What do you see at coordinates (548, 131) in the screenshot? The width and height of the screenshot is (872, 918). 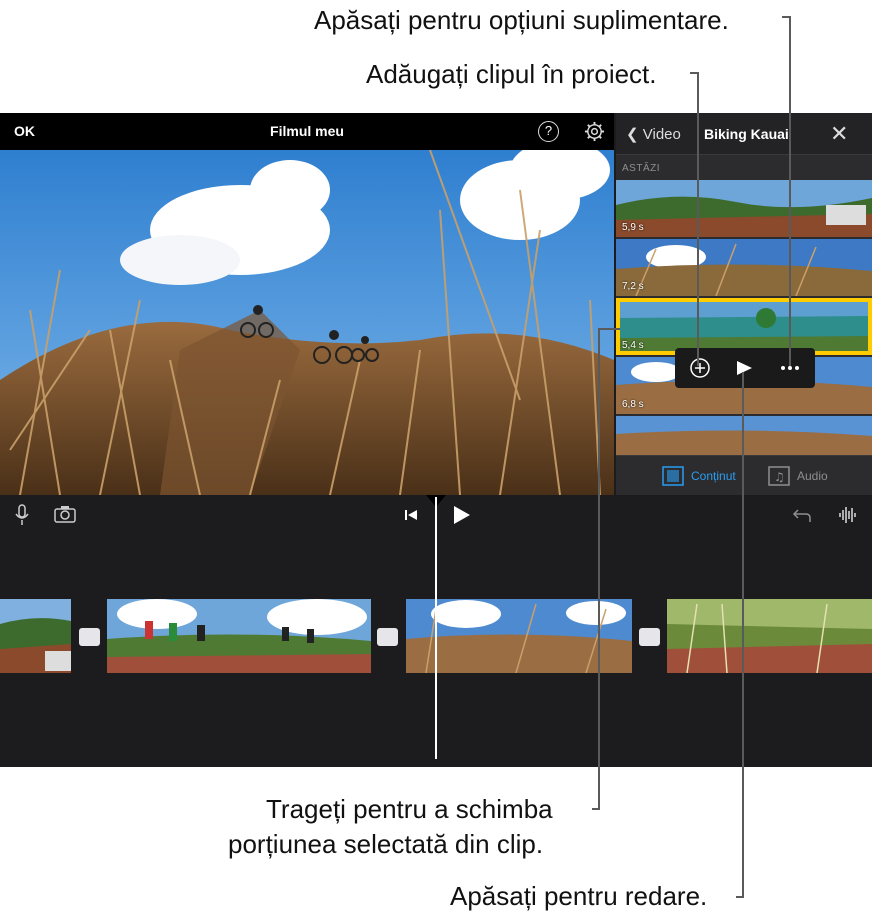 I see `help-icon: ?` at bounding box center [548, 131].